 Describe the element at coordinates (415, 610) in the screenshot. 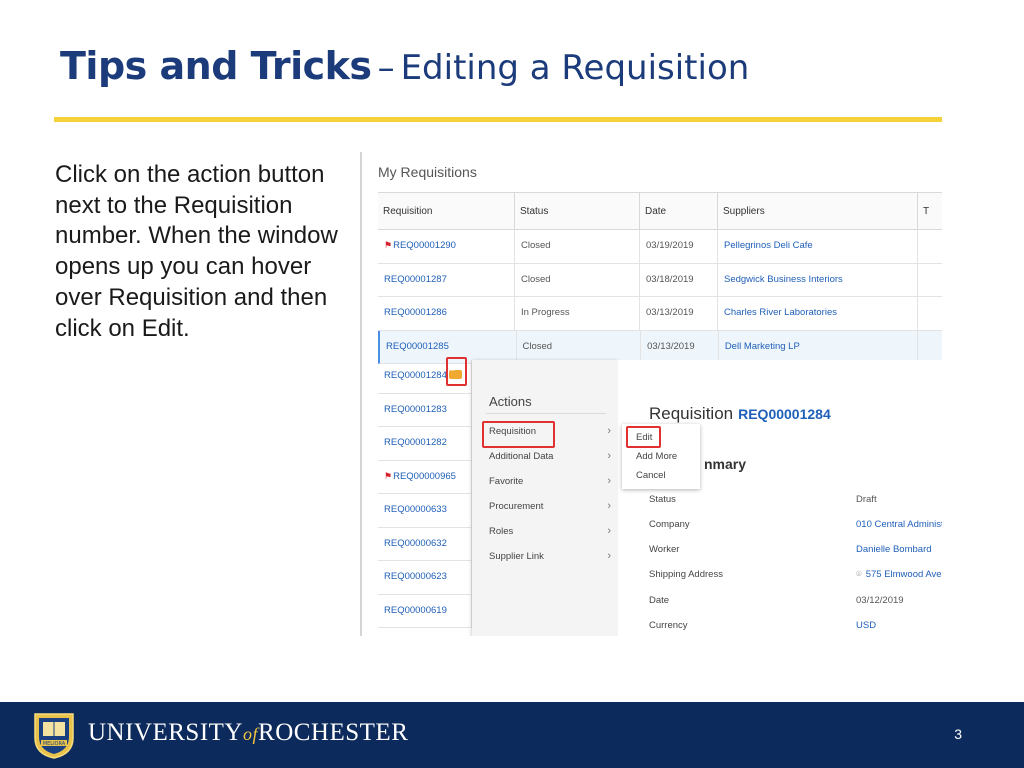

I see `requisition-link: REQ00000619` at that location.